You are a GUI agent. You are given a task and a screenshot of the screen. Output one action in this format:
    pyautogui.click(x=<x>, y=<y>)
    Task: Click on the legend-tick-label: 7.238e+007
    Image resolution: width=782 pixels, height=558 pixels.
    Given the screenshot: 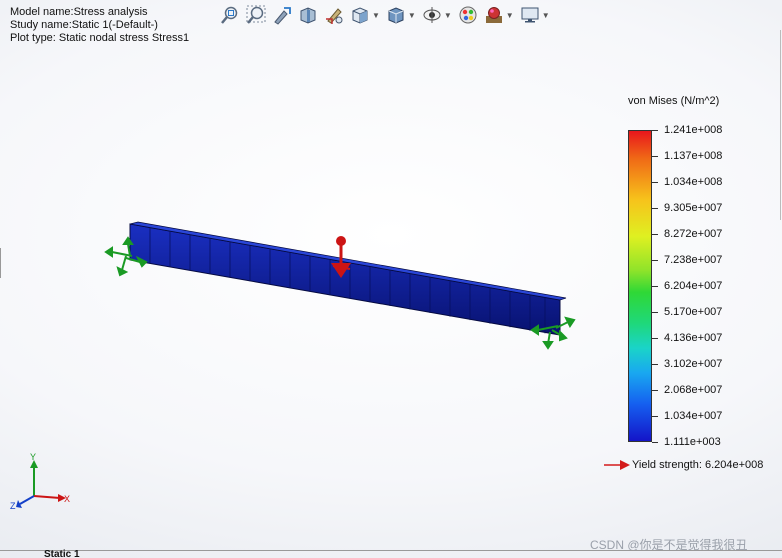 What is the action you would take?
    pyautogui.click(x=693, y=260)
    